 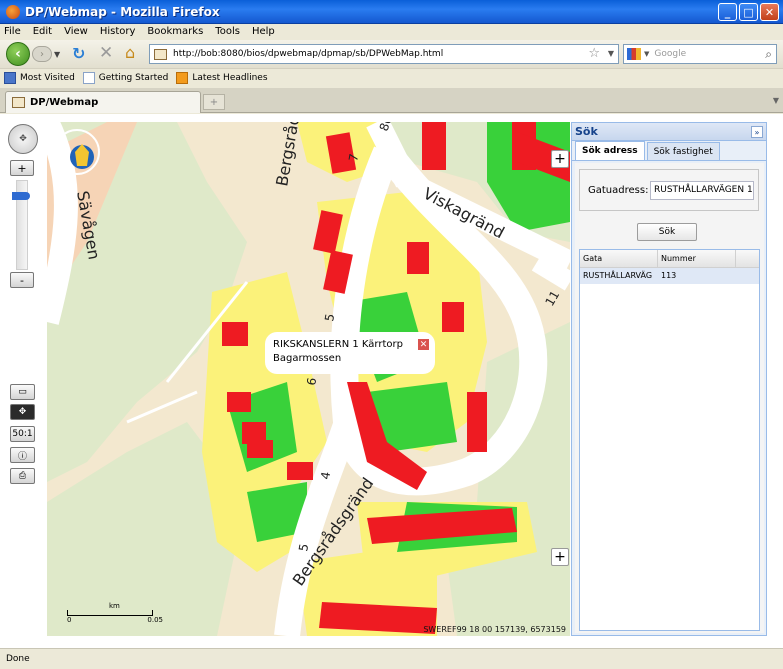 I want to click on overview-map-button: +, so click(x=560, y=557).